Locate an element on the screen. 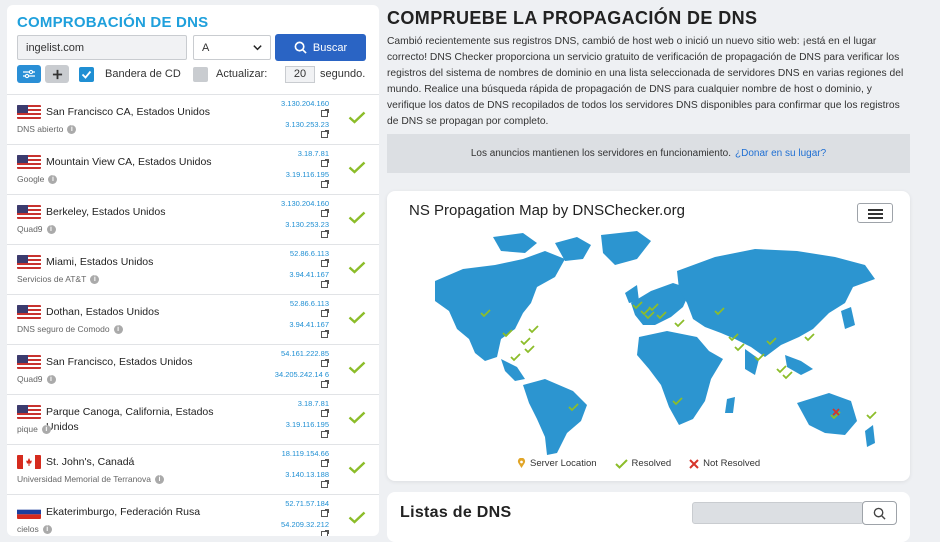 The image size is (940, 542). server-location: San Francisco, Estados Unidos is located at coordinates (119, 362).